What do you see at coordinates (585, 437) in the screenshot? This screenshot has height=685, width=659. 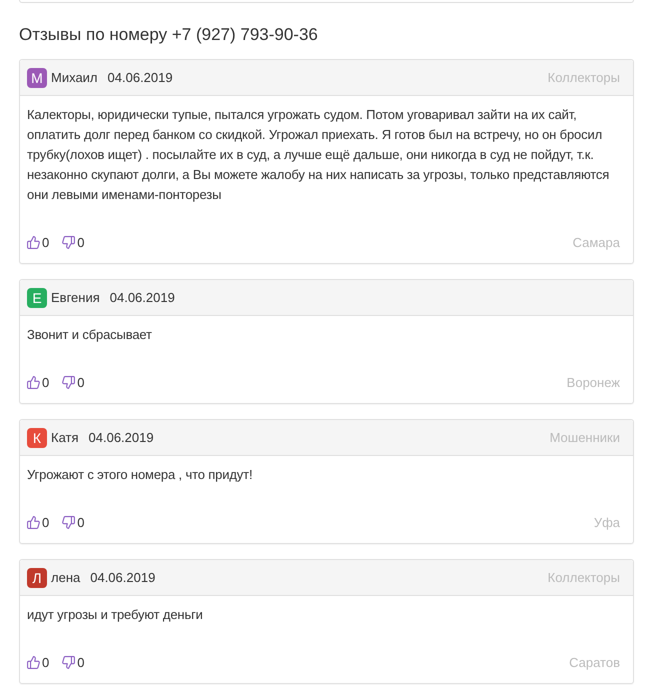 I see `category-label: Мошенники` at bounding box center [585, 437].